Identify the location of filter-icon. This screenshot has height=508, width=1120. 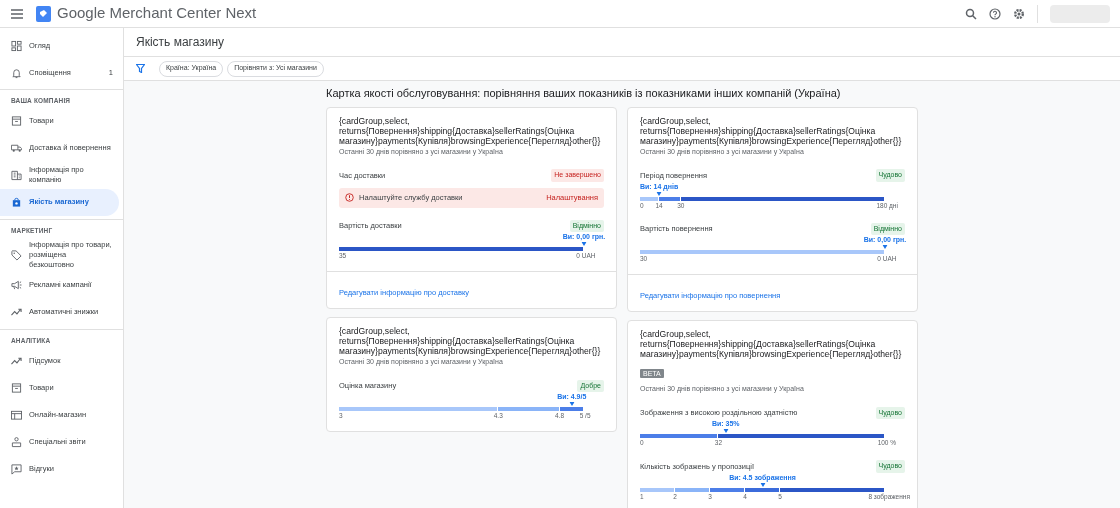
(140, 68).